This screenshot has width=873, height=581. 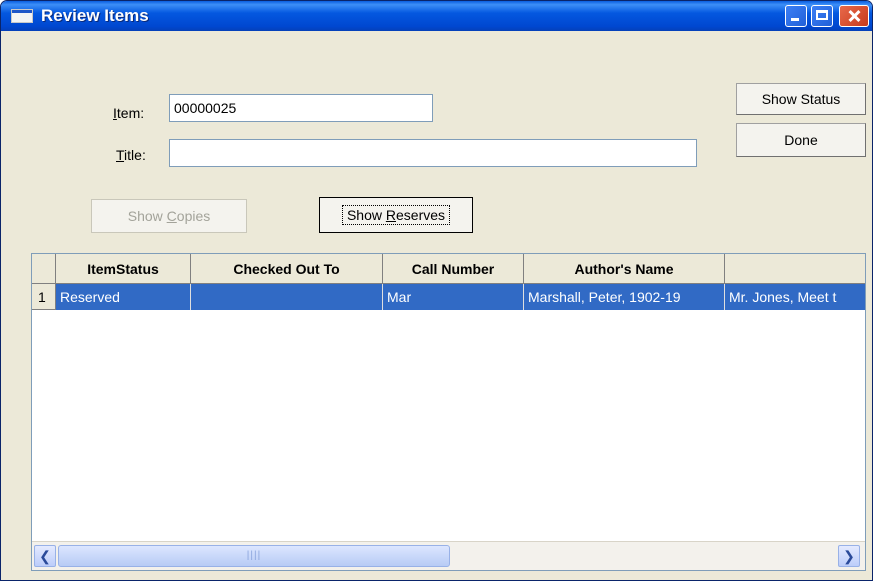 What do you see at coordinates (44, 269) in the screenshot?
I see `grid-corner` at bounding box center [44, 269].